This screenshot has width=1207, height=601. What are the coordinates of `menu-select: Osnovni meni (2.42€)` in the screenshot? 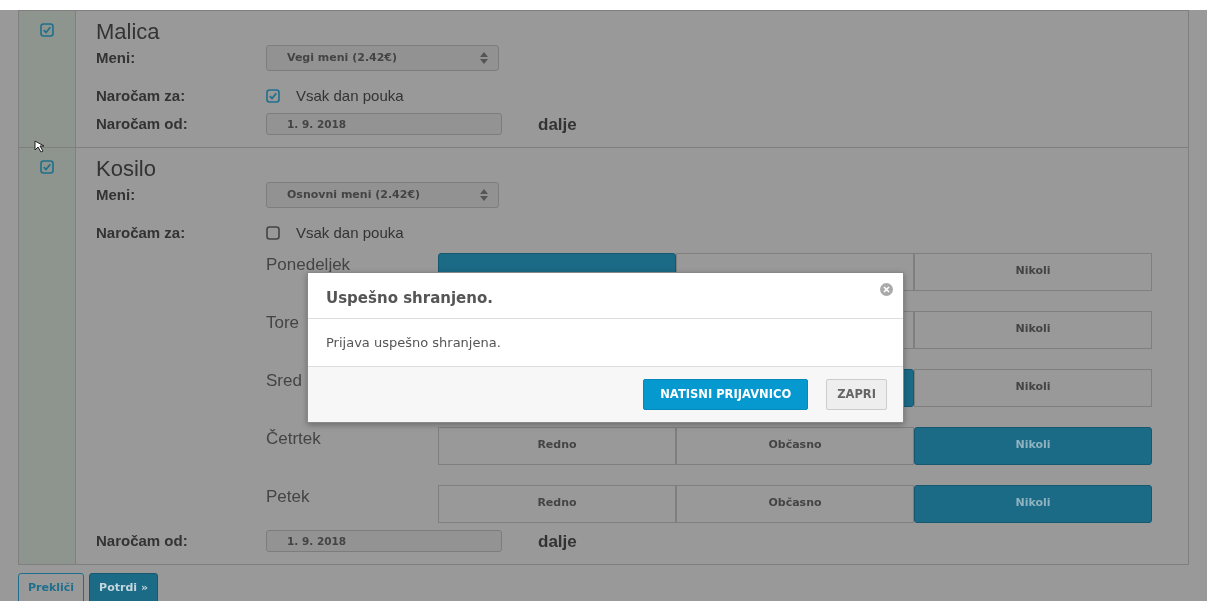 It's located at (382, 195).